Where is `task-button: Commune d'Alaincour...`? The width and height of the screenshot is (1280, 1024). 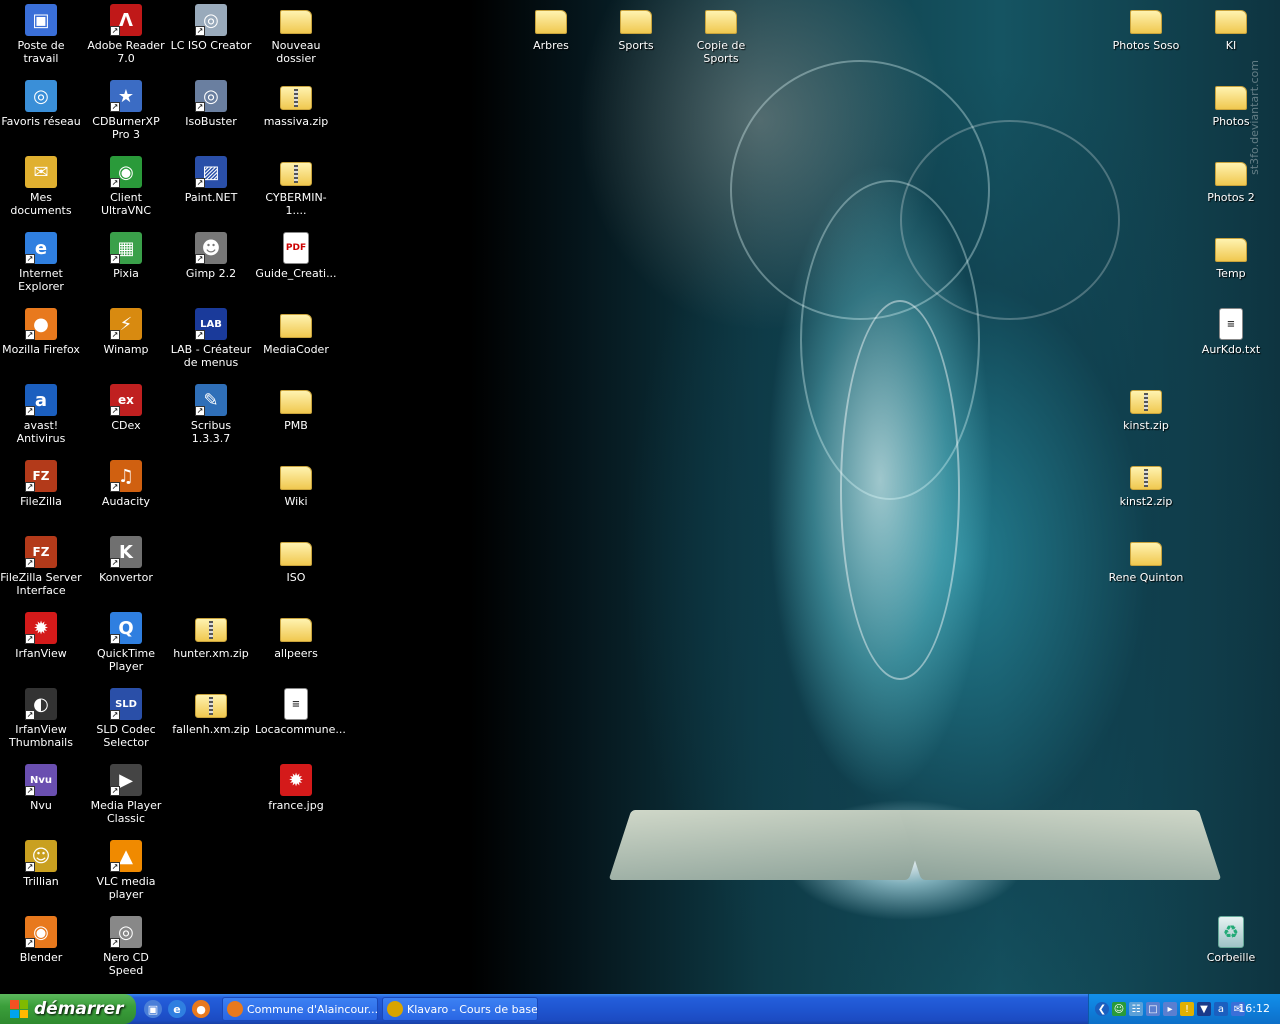 task-button: Commune d'Alaincour... is located at coordinates (300, 1009).